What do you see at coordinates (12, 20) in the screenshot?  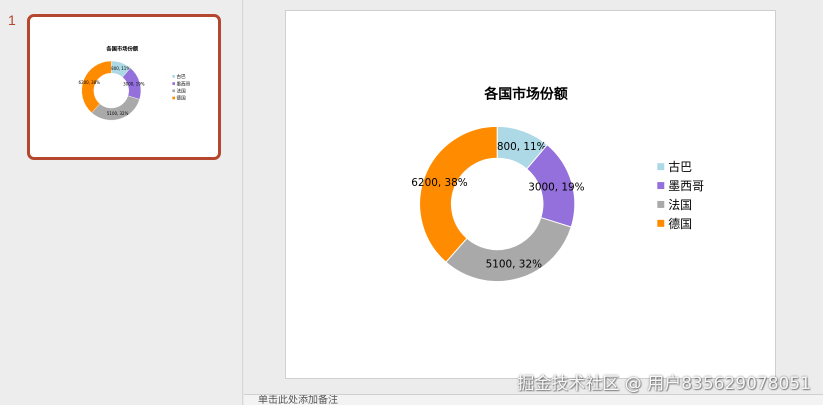 I see `slide-number: 1` at bounding box center [12, 20].